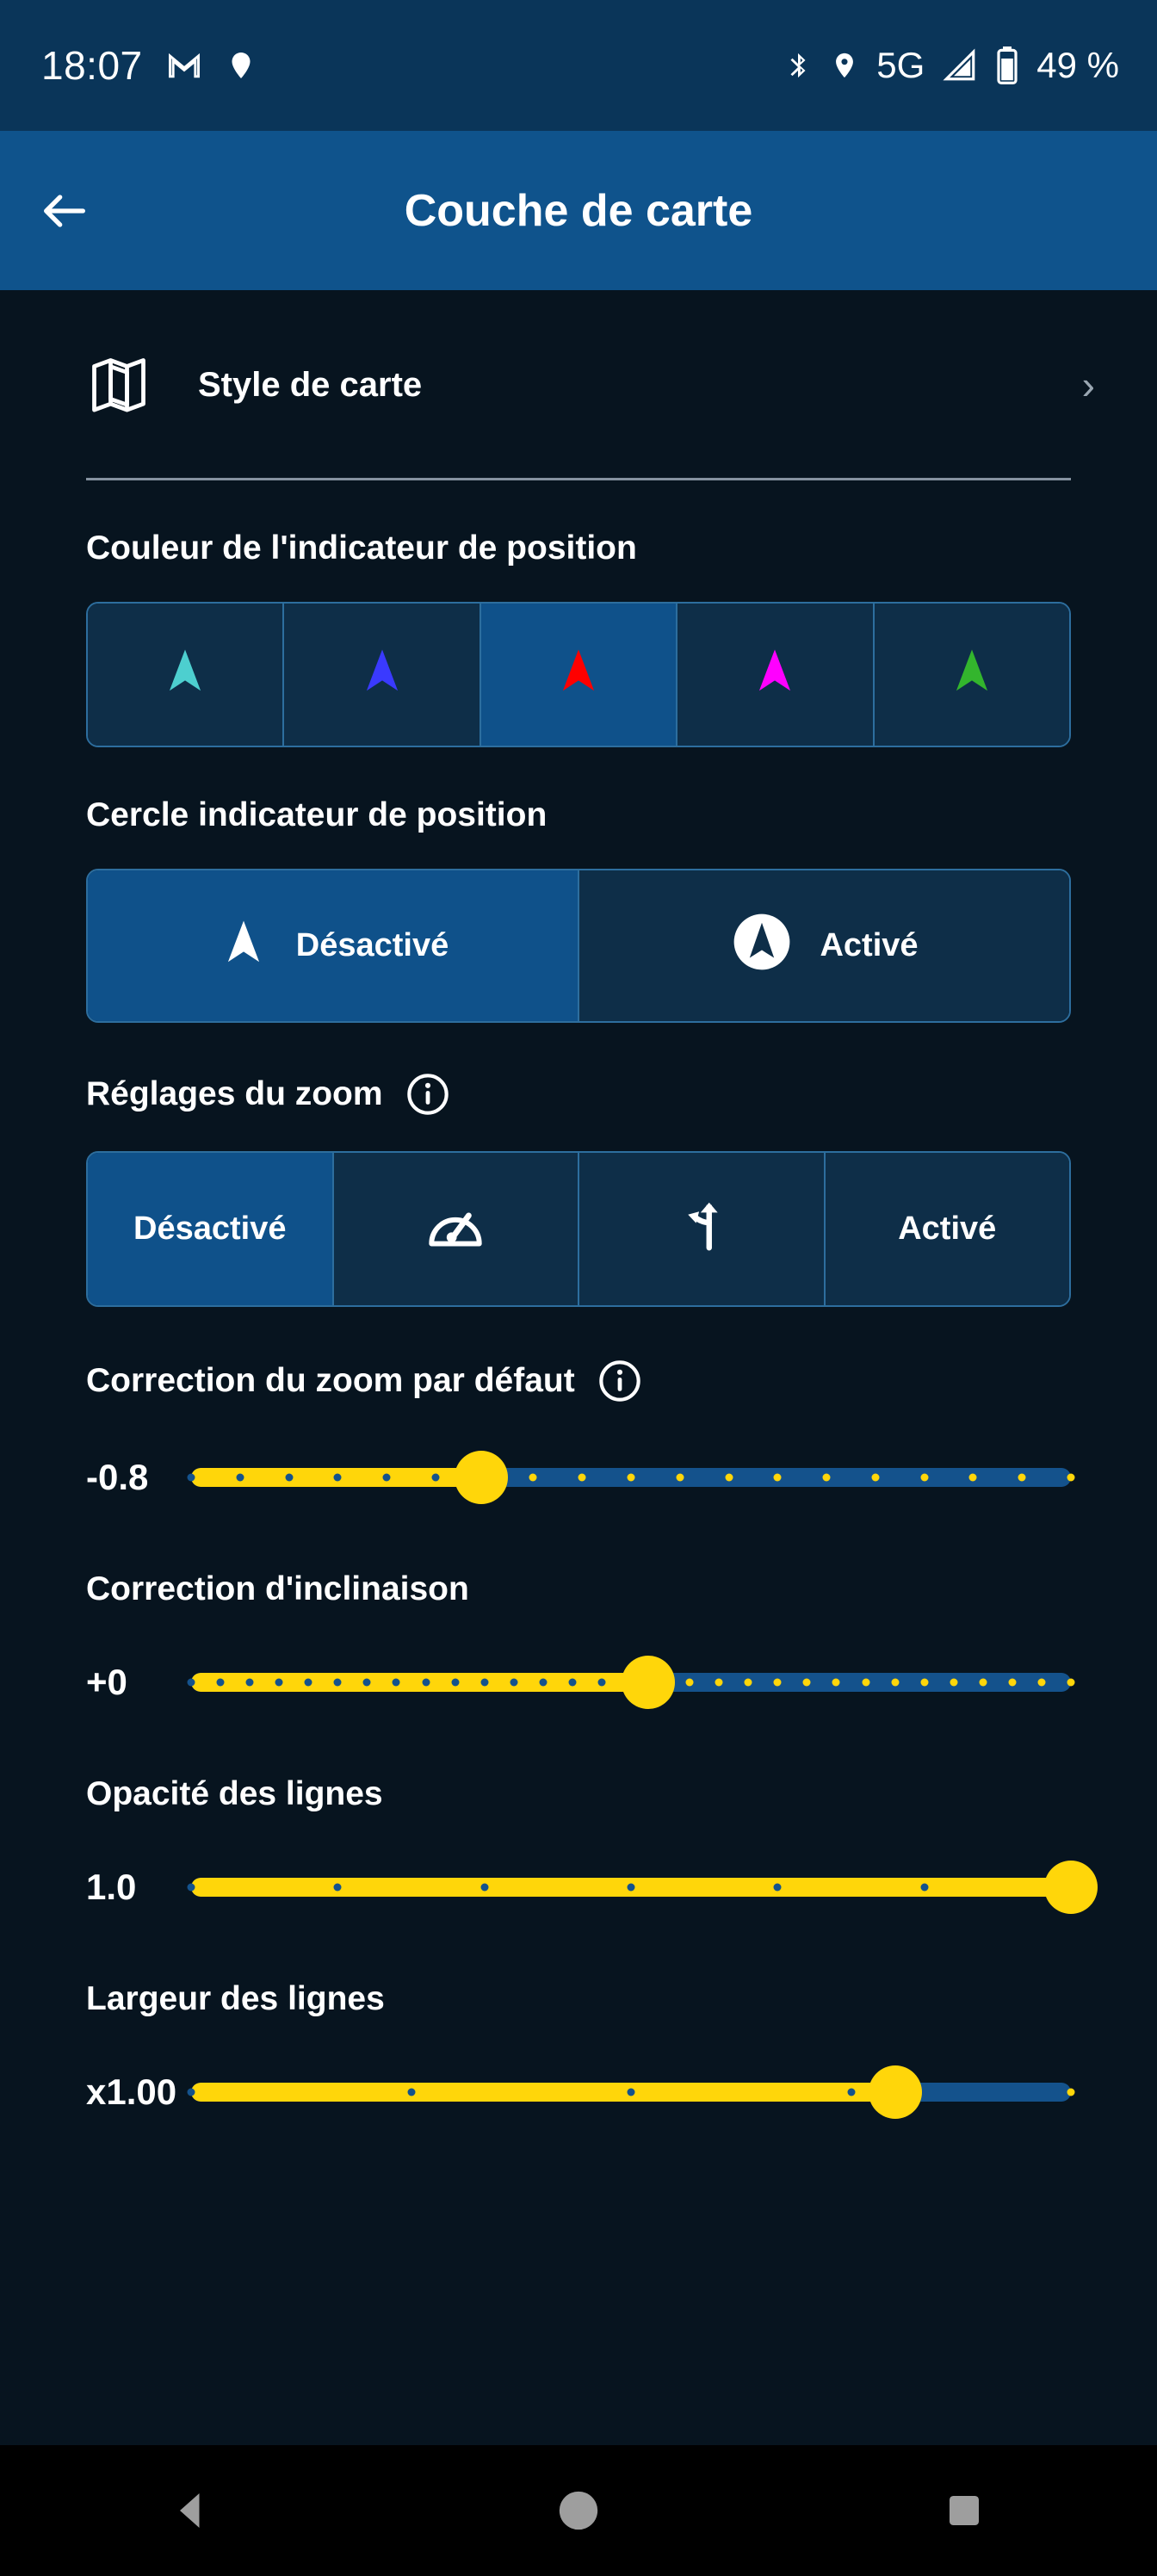 The width and height of the screenshot is (1157, 2576). I want to click on map-style-row: Style de carte ›, so click(579, 385).